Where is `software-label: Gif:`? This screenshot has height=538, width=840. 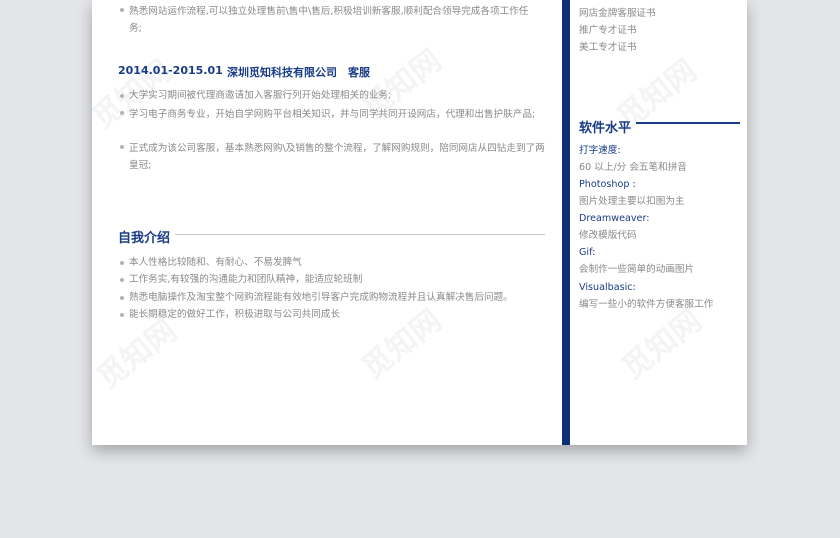
software-label: Gif: is located at coordinates (587, 252).